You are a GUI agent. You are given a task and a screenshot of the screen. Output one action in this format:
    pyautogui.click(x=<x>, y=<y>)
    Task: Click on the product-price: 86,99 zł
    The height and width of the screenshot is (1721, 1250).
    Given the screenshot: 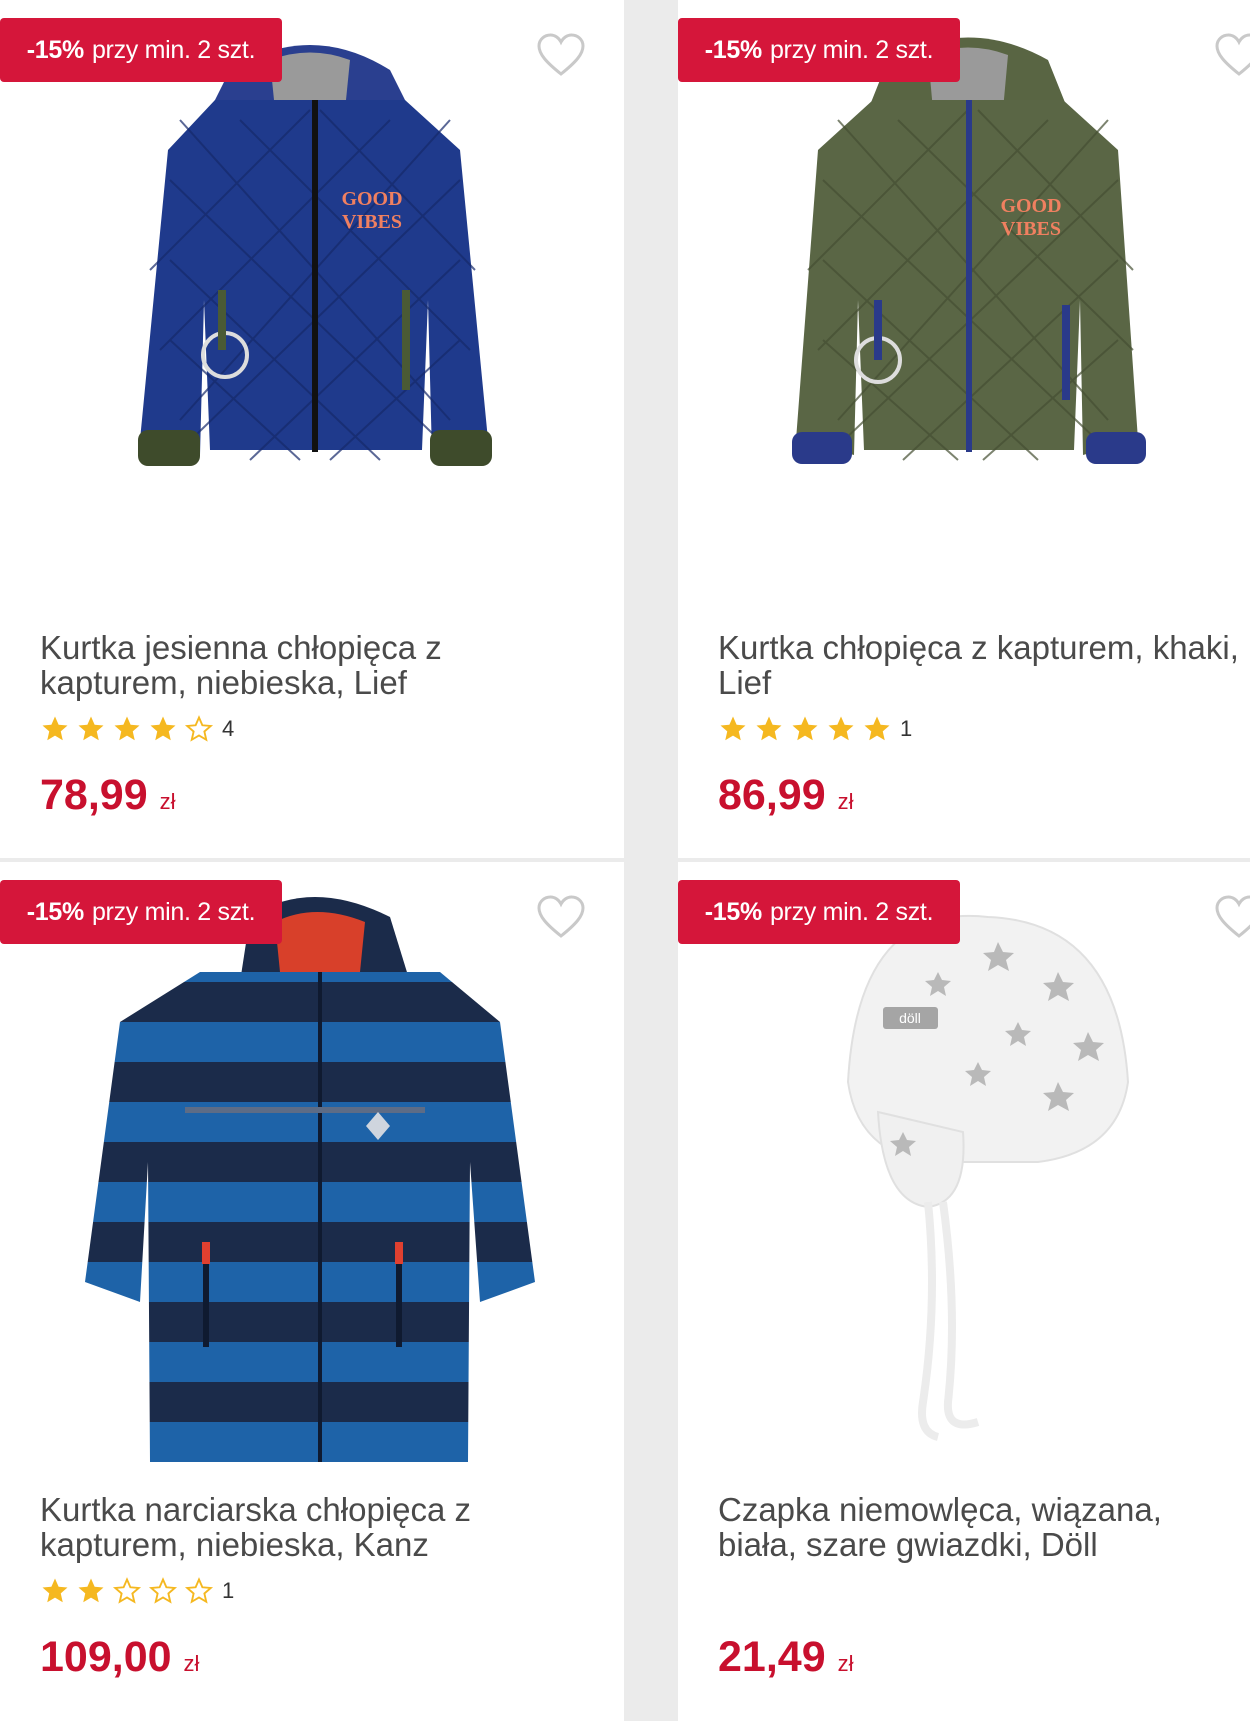 What is the action you would take?
    pyautogui.click(x=786, y=795)
    